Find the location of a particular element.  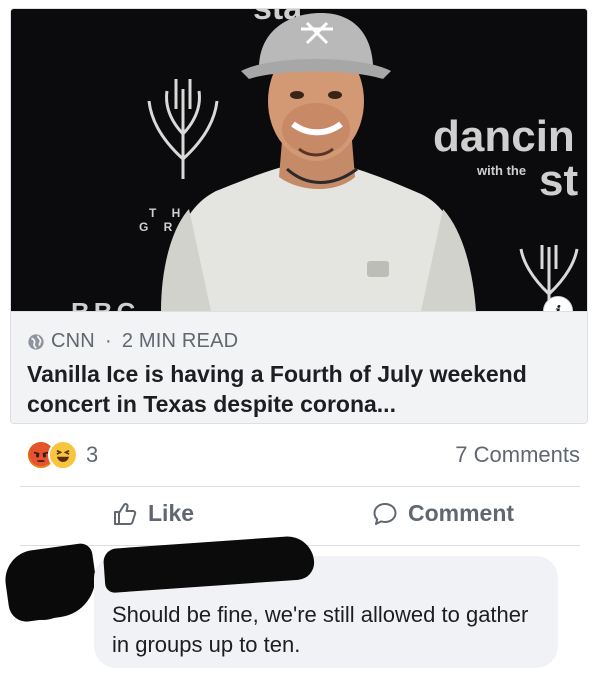

dancing-logo-suffix: st is located at coordinates (558, 180).